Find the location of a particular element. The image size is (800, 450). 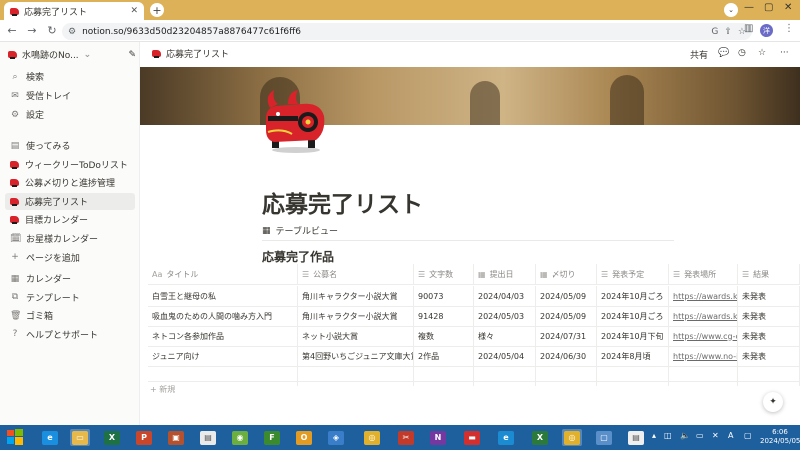

more-icon: ··· is located at coordinates (784, 53).